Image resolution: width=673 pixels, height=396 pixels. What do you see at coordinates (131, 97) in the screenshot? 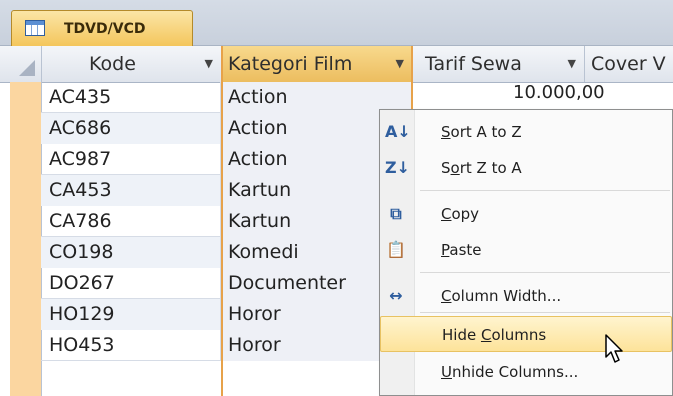
I see `kode-cell: AC435` at bounding box center [131, 97].